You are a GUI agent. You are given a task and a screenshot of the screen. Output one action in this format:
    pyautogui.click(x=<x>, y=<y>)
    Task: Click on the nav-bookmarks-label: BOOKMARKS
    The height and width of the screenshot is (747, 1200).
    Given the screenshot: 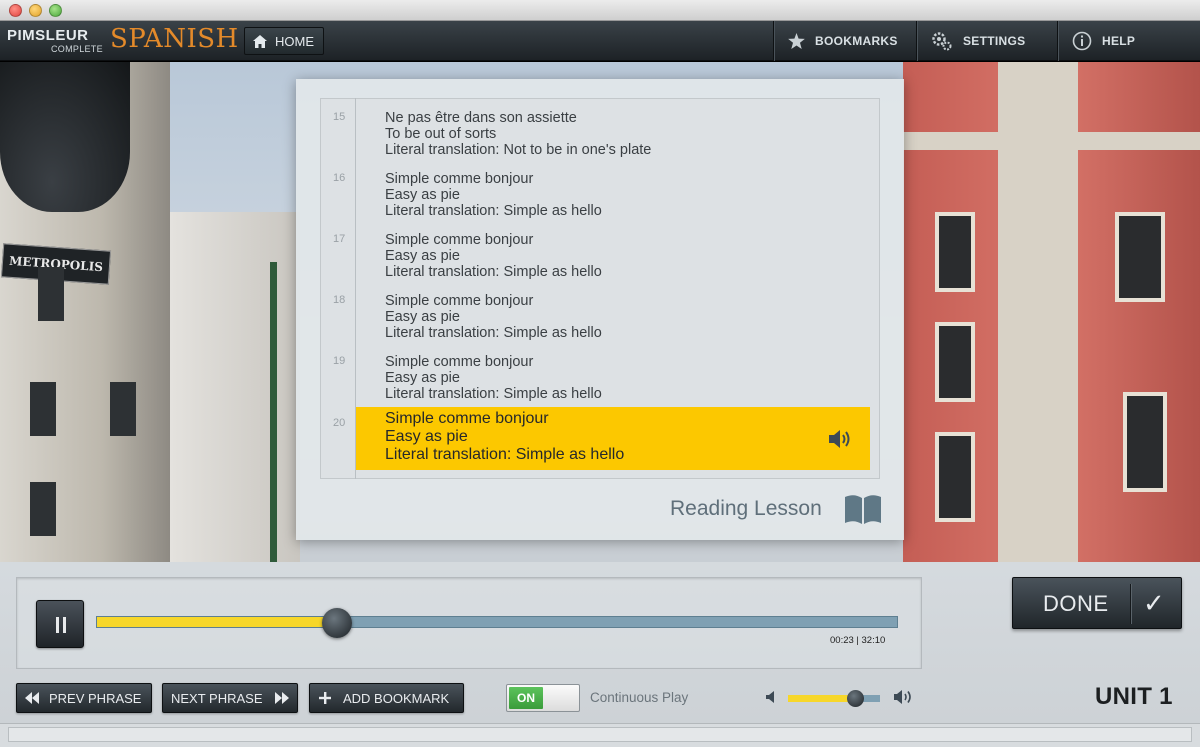 What is the action you would take?
    pyautogui.click(x=856, y=41)
    